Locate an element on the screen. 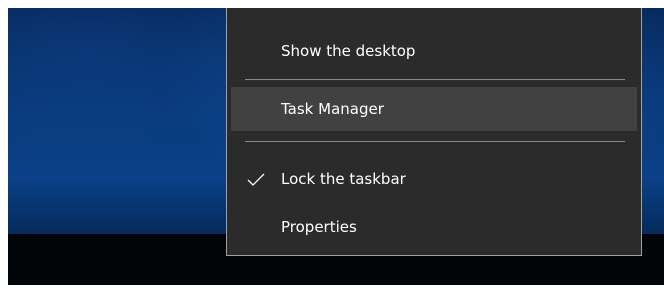 This screenshot has height=293, width=664. menu-item-lock-taskbar: Lock the taskbar is located at coordinates (434, 179).